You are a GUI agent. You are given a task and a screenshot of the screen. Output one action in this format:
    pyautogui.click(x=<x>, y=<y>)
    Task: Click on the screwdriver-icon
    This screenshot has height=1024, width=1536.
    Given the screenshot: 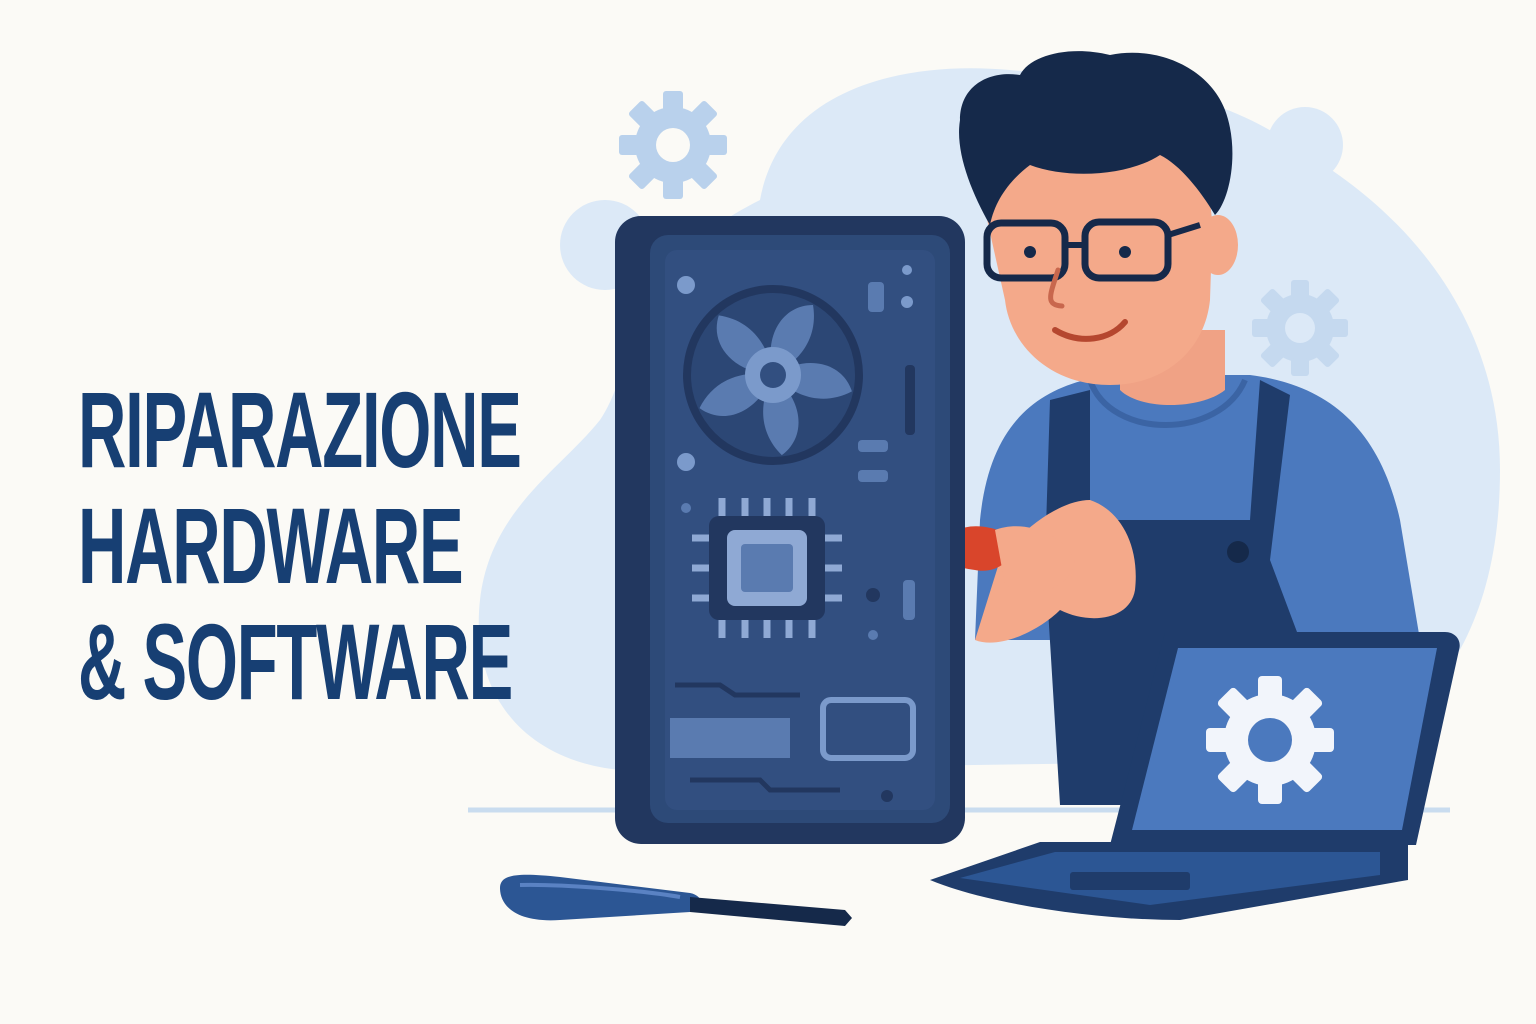 What is the action you would take?
    pyautogui.click(x=676, y=900)
    